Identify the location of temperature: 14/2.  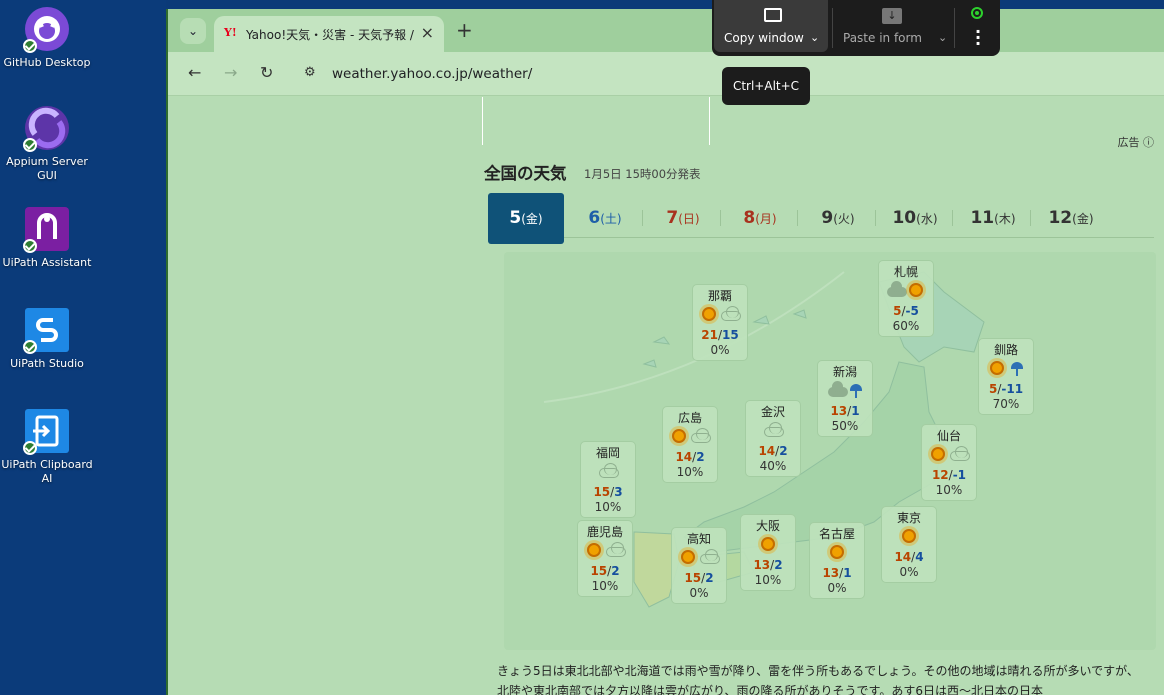
(773, 451).